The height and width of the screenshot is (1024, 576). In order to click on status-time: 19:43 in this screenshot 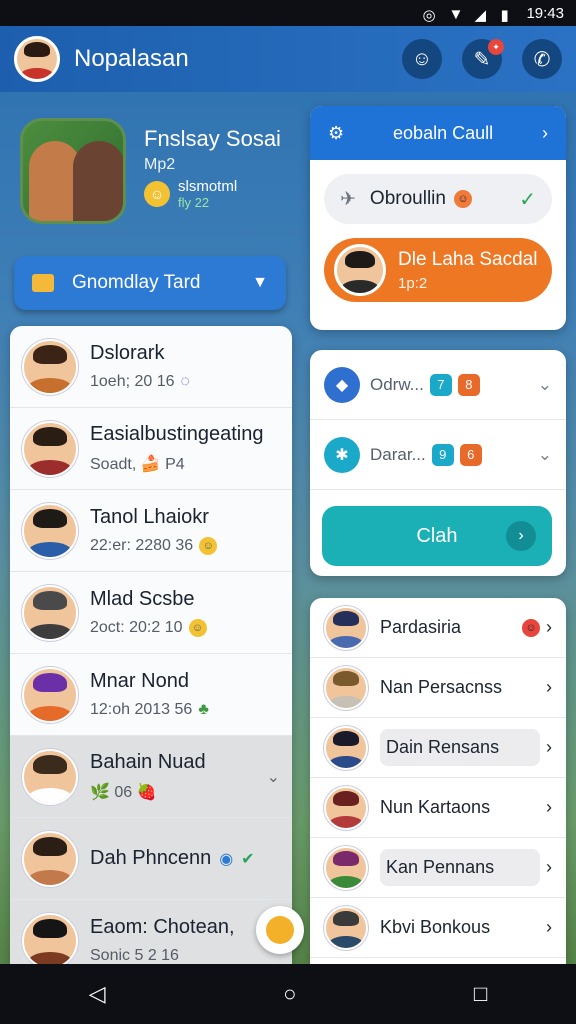, I will do `click(545, 13)`.